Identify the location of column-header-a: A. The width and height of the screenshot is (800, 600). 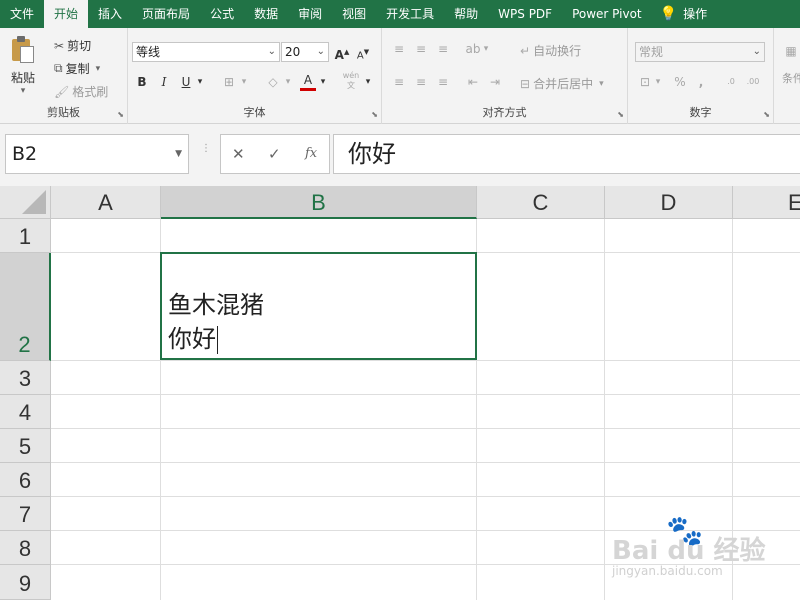
(106, 202).